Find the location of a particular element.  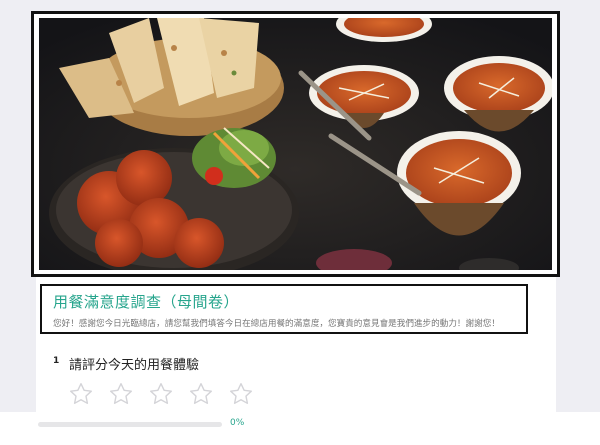

survey-title: 用餐滿意度調查（母間卷） is located at coordinates (146, 302).